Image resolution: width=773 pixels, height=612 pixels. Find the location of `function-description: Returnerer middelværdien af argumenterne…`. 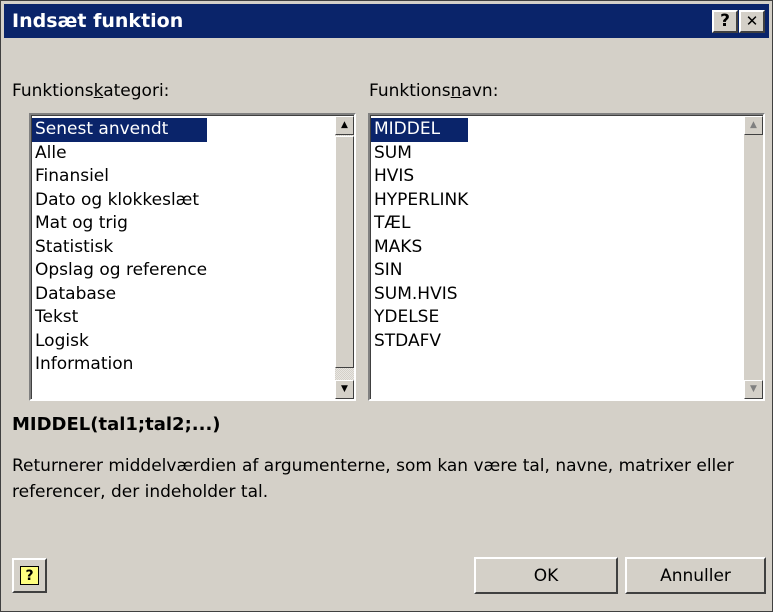

function-description: Returnerer middelværdien af argumenterne… is located at coordinates (373, 479).